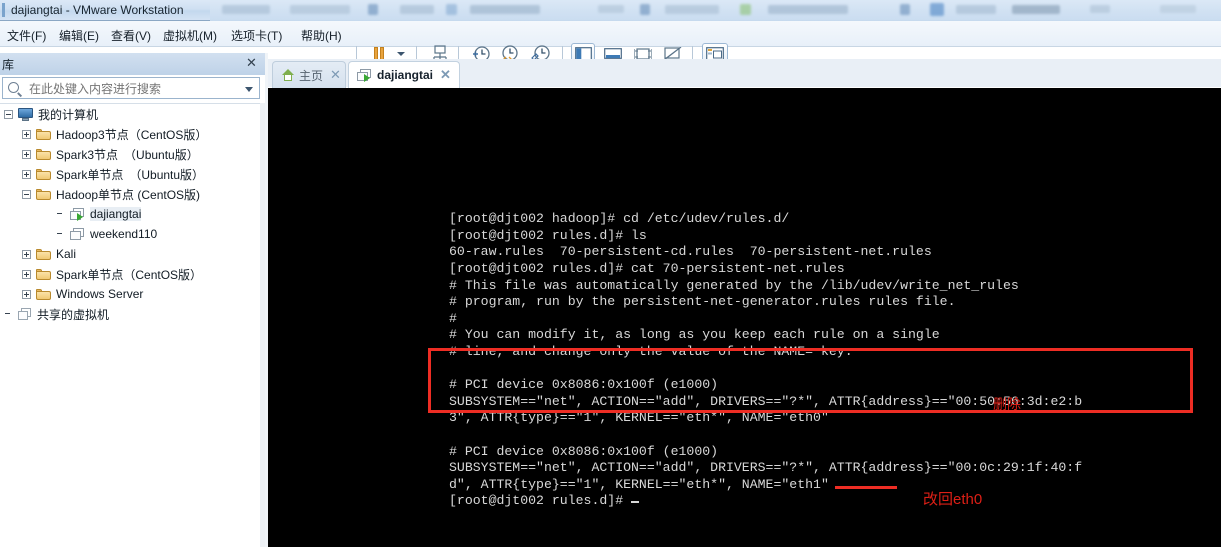 This screenshot has height=547, width=1221. I want to click on tree-item-spark3-ubuntu: Spark3节点 （Ubuntu版）, so click(132, 154).